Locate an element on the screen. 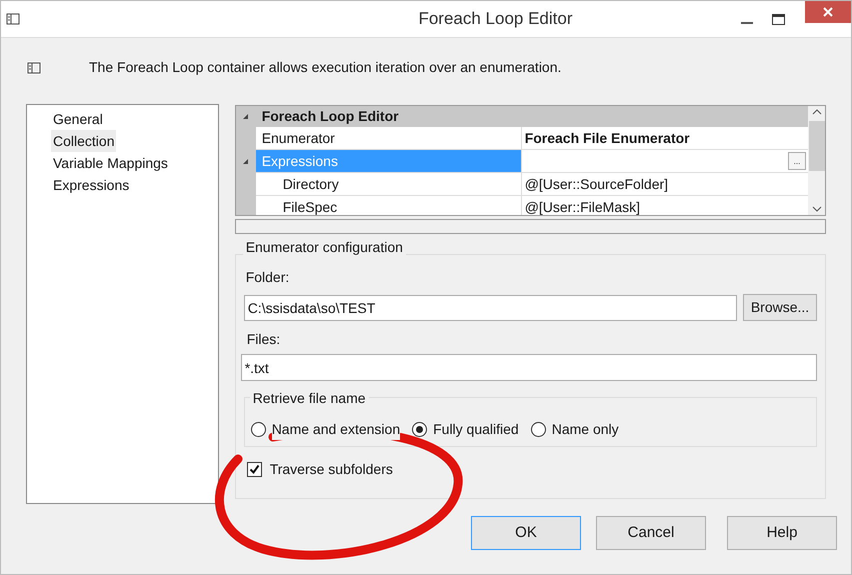 This screenshot has height=575, width=852. sidebar-item: Expressions is located at coordinates (91, 185).